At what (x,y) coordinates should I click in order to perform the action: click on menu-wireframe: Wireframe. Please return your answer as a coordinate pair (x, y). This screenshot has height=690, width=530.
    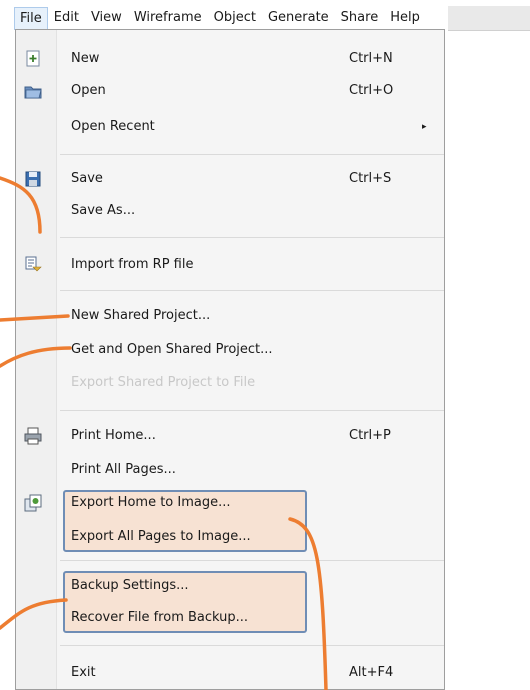
    Looking at the image, I should click on (168, 18).